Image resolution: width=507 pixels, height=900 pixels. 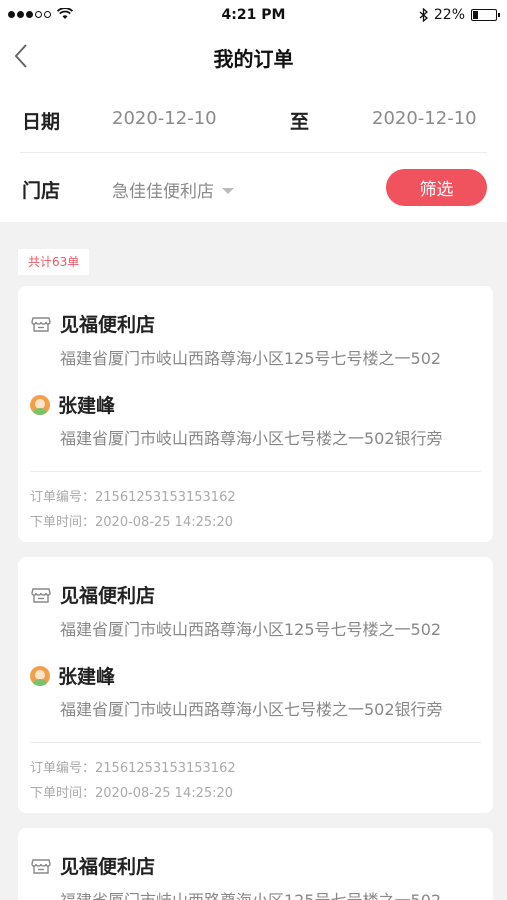 I want to click on order-count-badge: 共计63单, so click(x=54, y=262).